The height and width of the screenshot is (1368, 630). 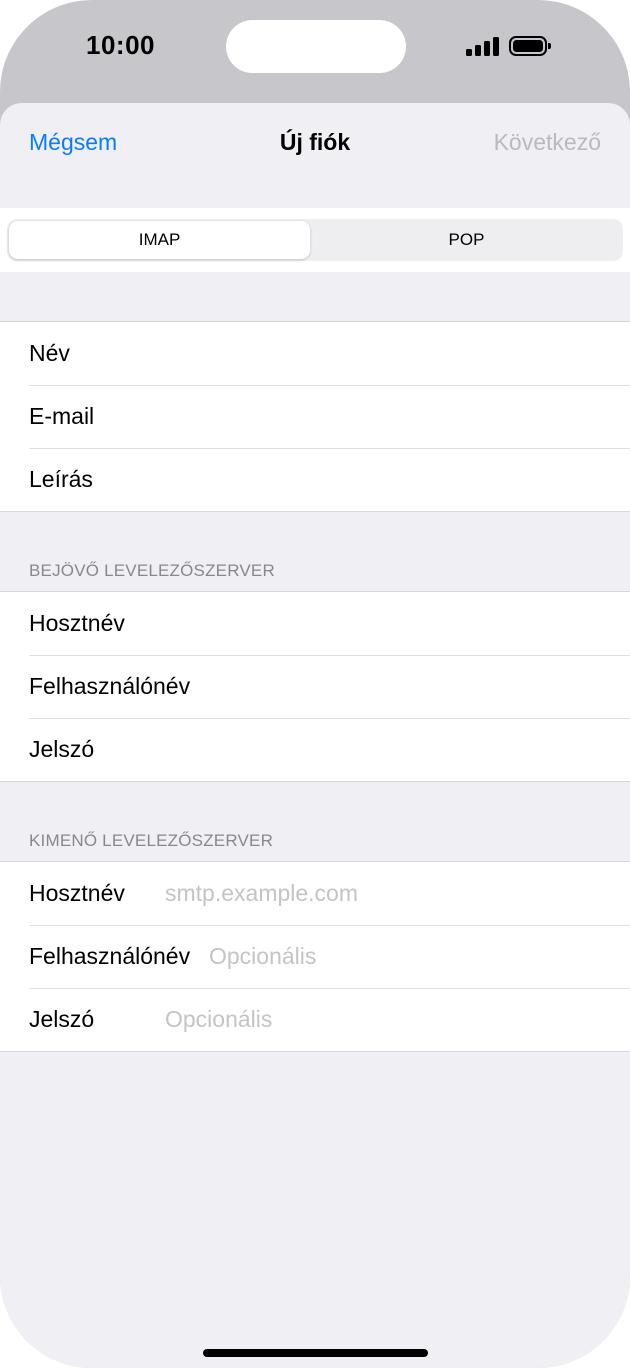 I want to click on segment-pop: POP, so click(x=466, y=240).